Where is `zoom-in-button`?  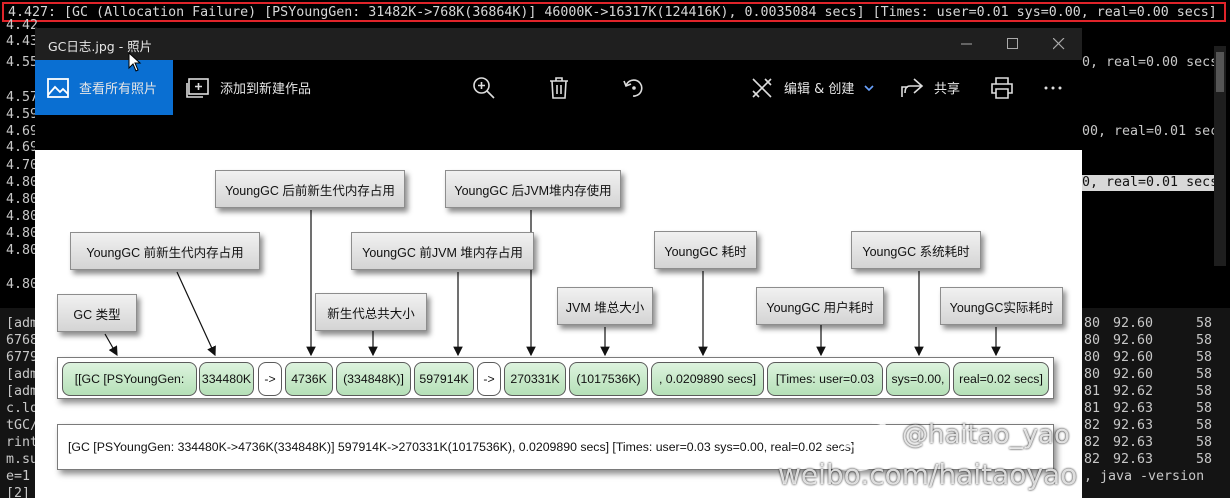
zoom-in-button is located at coordinates (484, 87).